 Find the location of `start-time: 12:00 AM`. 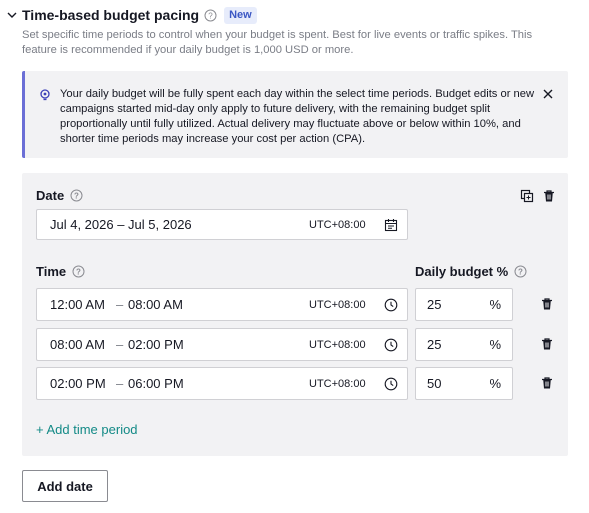

start-time: 12:00 AM is located at coordinates (77, 304).